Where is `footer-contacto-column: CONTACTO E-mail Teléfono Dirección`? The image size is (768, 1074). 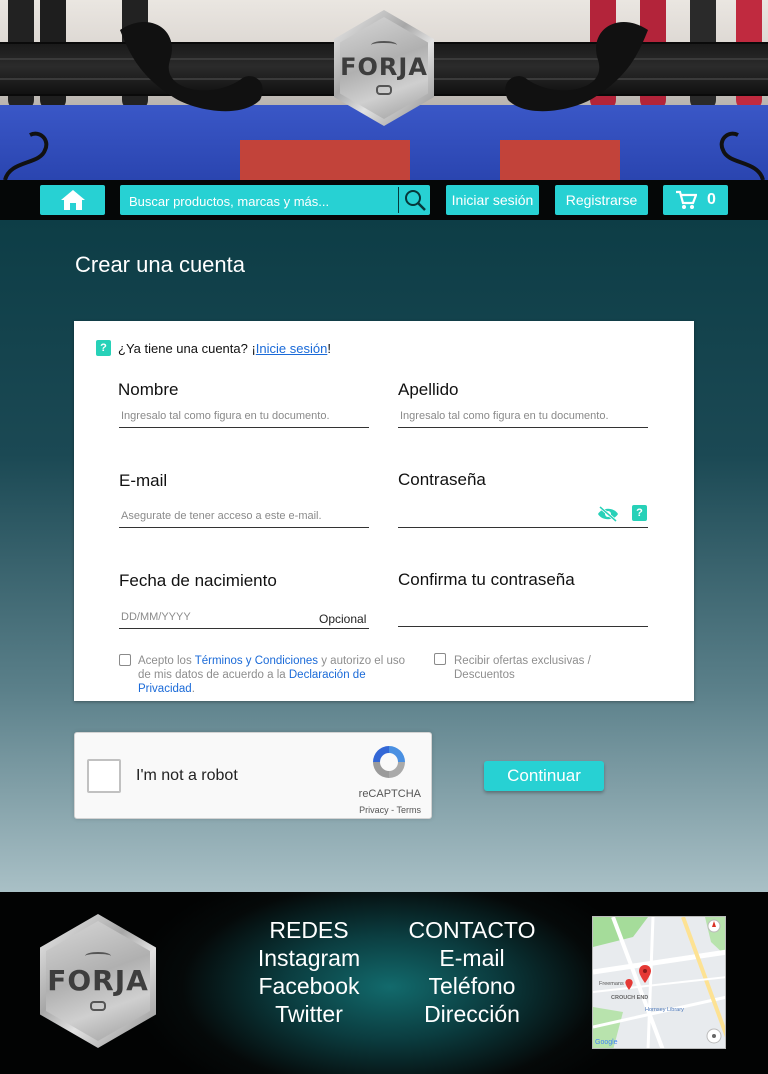 footer-contacto-column: CONTACTO E-mail Teléfono Dirección is located at coordinates (472, 972).